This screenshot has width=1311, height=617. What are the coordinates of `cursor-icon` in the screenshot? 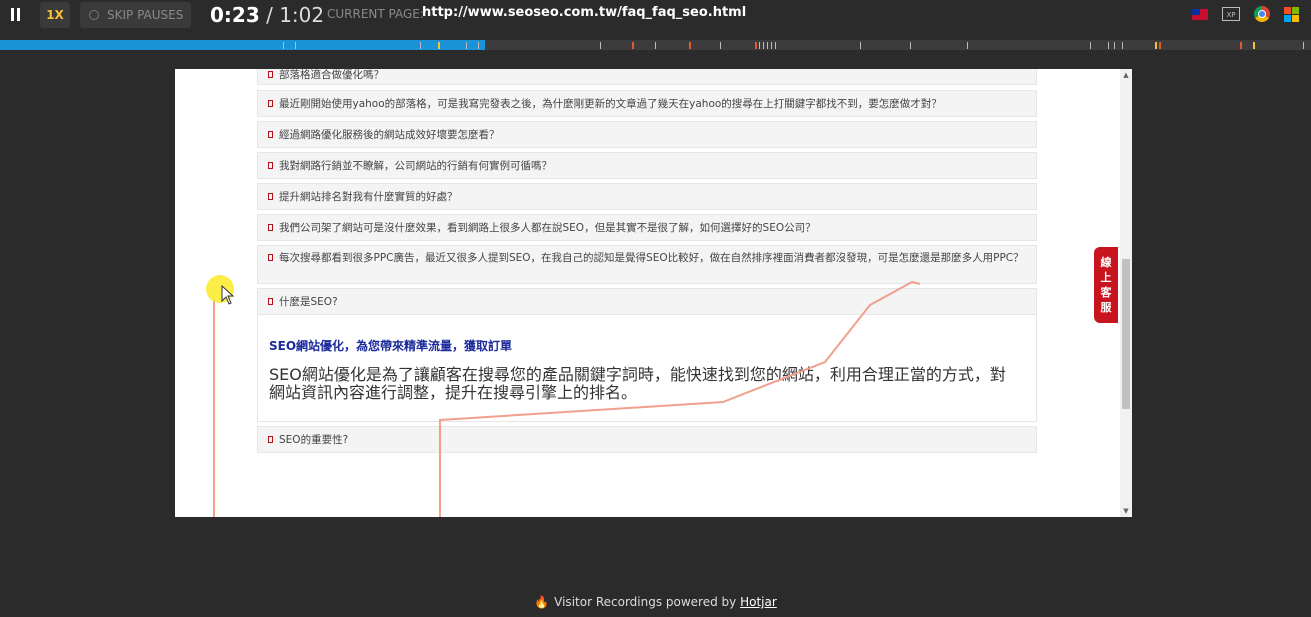 It's located at (228, 295).